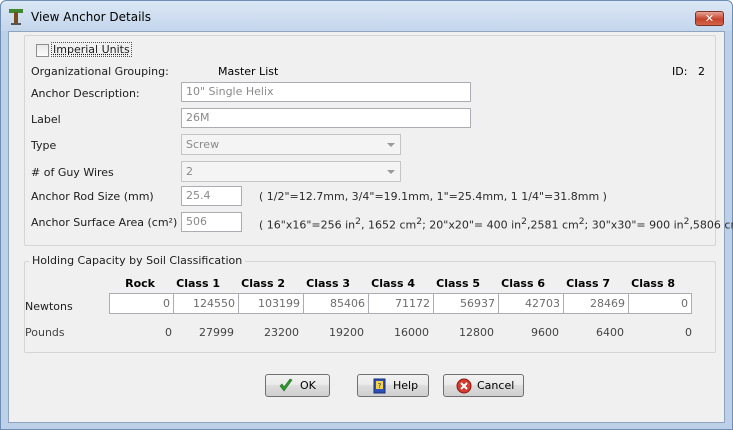  What do you see at coordinates (211, 196) in the screenshot?
I see `rod-size-field: 25.4` at bounding box center [211, 196].